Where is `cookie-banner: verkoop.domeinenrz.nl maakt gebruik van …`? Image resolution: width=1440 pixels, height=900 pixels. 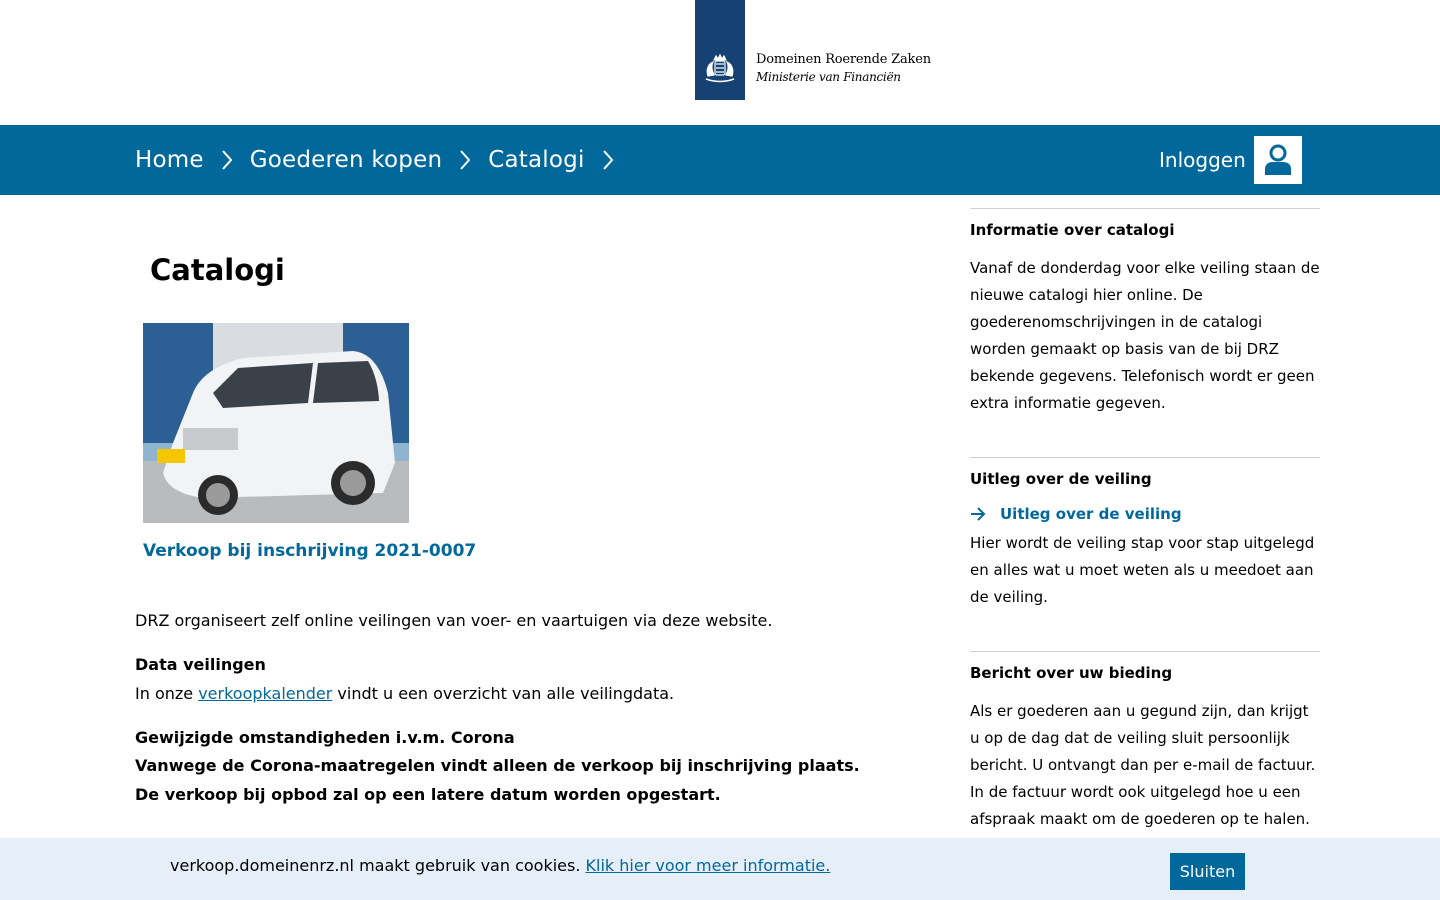 cookie-banner: verkoop.domeinenrz.nl maakt gebruik van … is located at coordinates (720, 869).